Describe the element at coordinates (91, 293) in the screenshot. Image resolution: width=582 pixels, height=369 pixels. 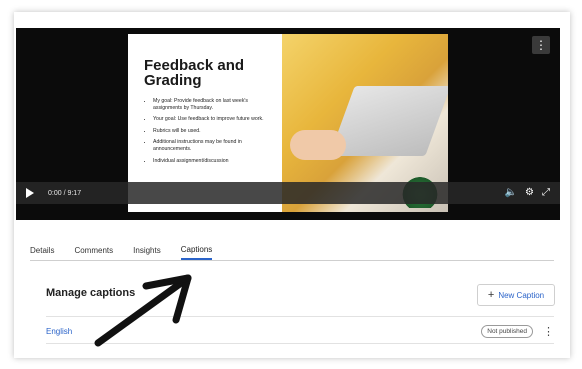
I see `section-title: Manage captions` at that location.